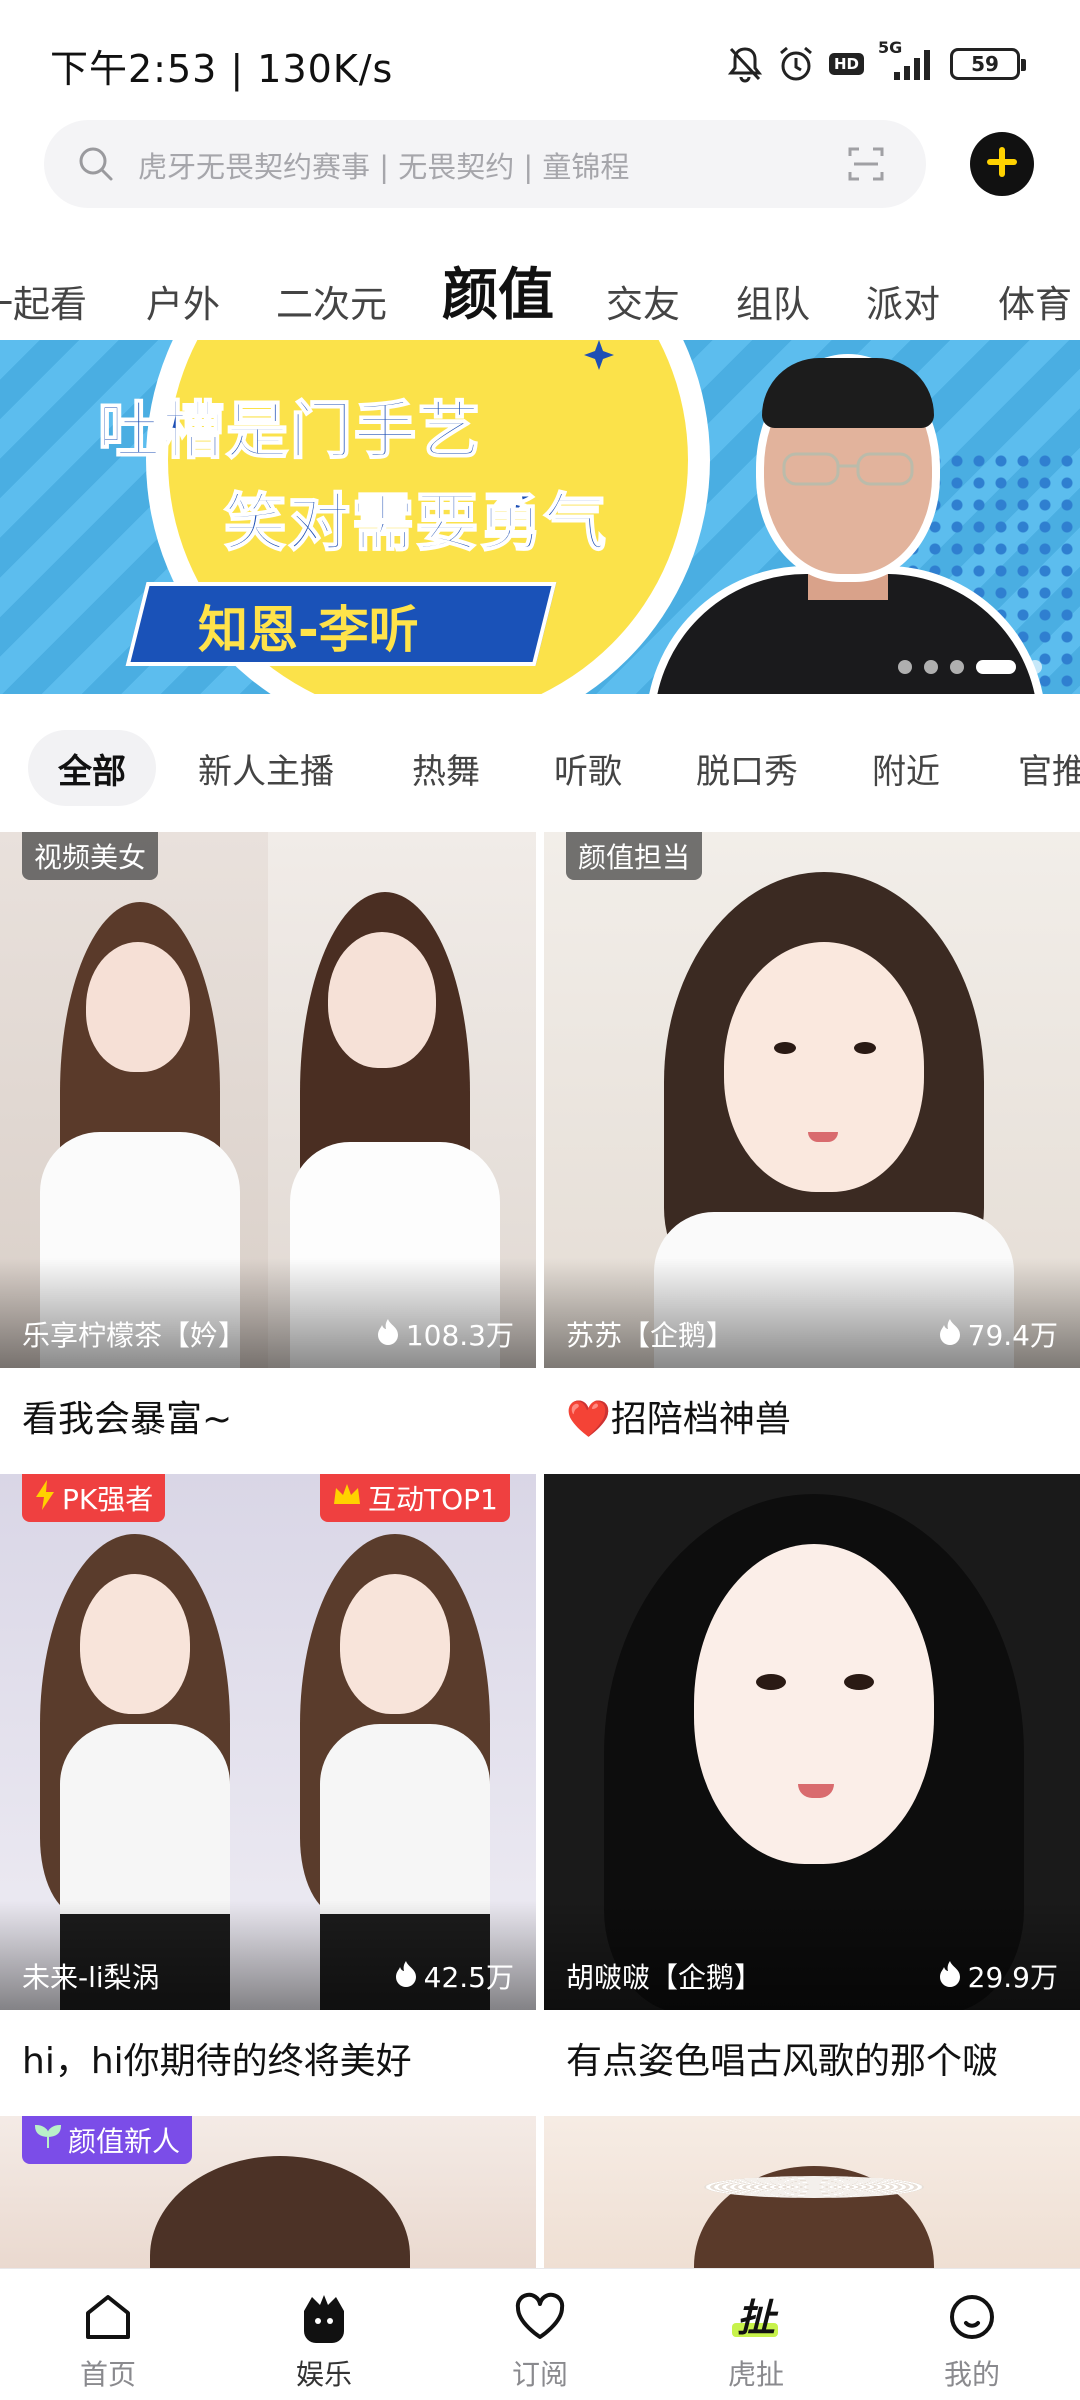 The height and width of the screenshot is (2400, 1080). What do you see at coordinates (599, 357) in the screenshot?
I see `sparkle-icon` at bounding box center [599, 357].